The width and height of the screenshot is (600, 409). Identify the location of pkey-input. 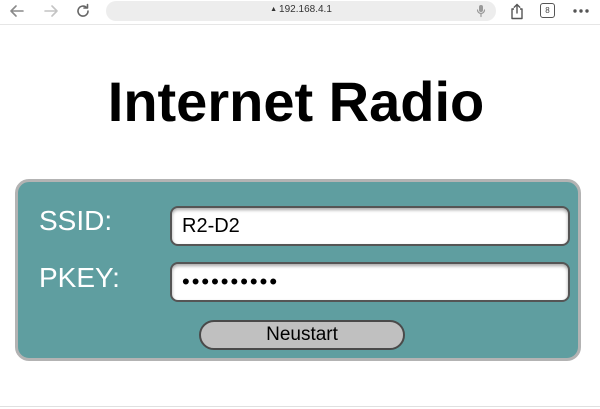
(370, 282).